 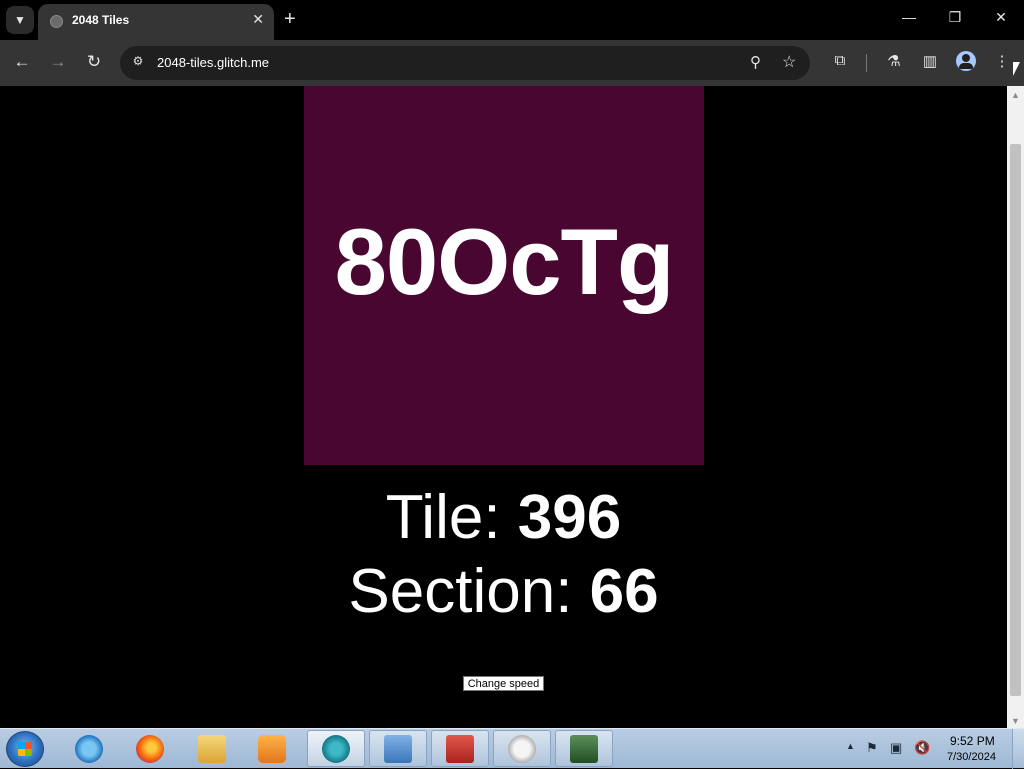 I want to click on tile-value: 396, so click(x=569, y=517).